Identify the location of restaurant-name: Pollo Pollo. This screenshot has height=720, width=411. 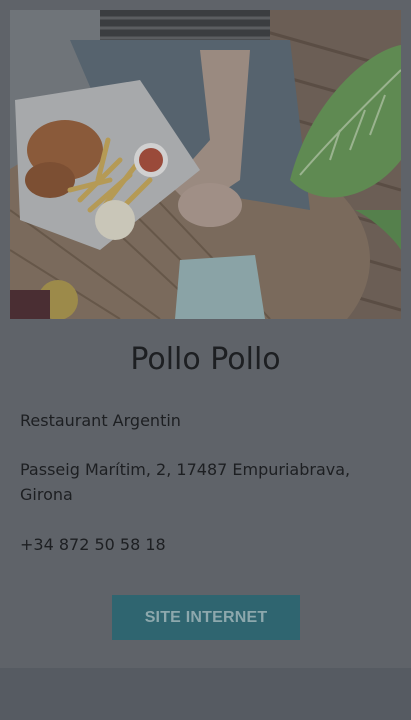
(205, 359).